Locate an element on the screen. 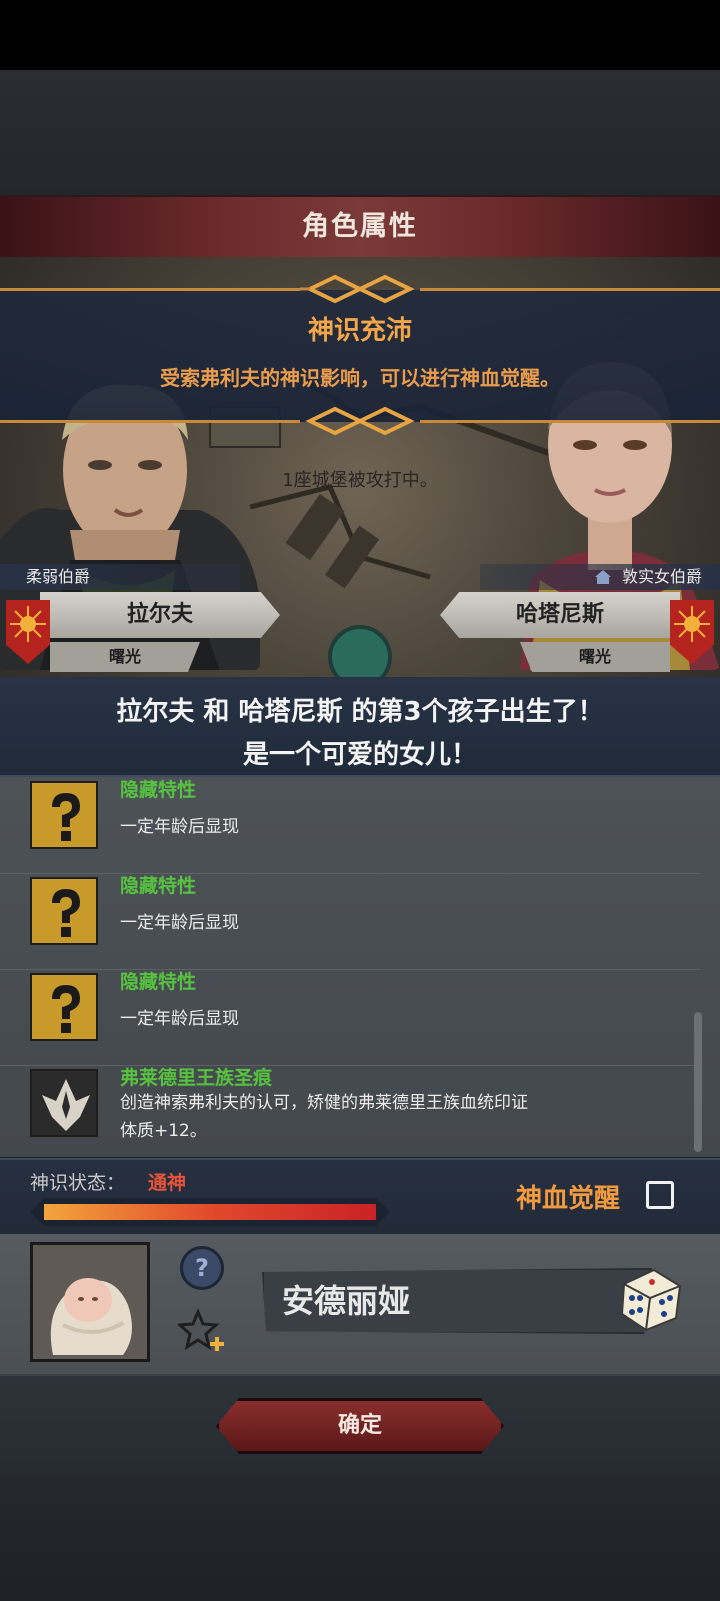 Image resolution: width=720 pixels, height=1601 pixels. dialog-title: 角色属性 is located at coordinates (360, 226).